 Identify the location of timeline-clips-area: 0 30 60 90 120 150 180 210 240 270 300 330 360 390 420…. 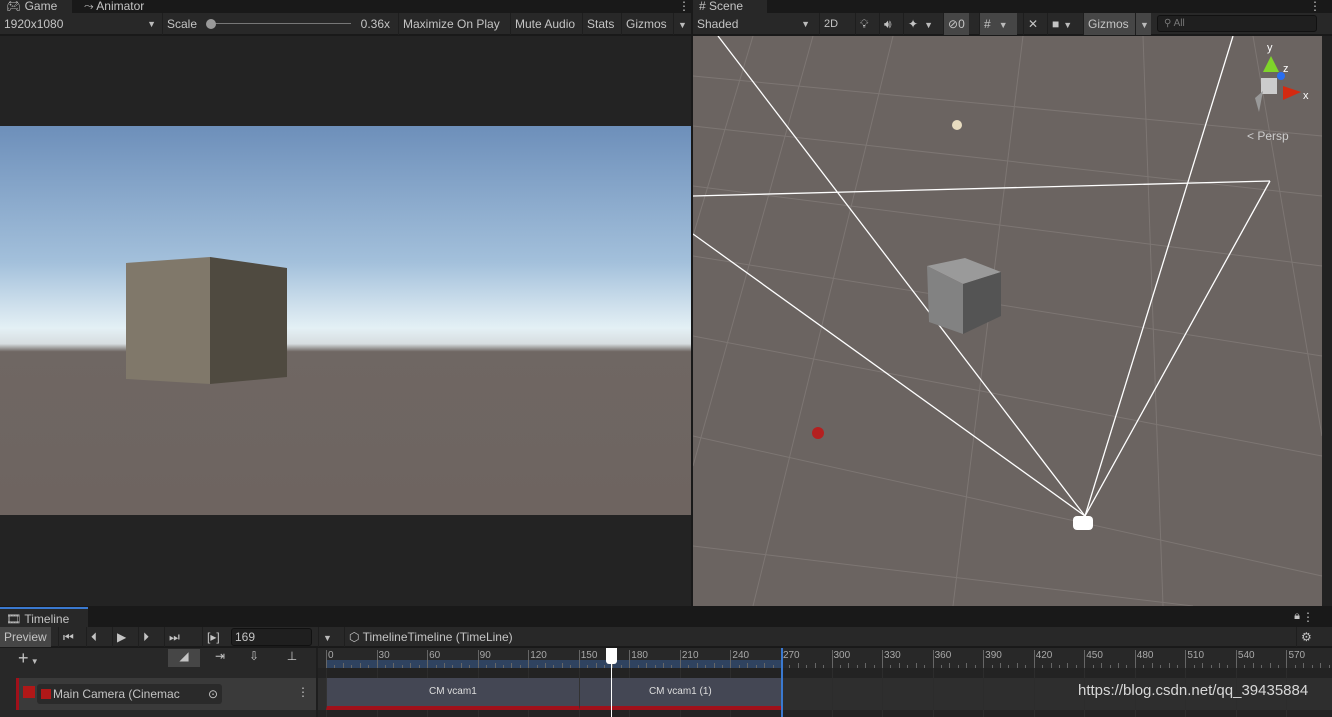
(825, 682).